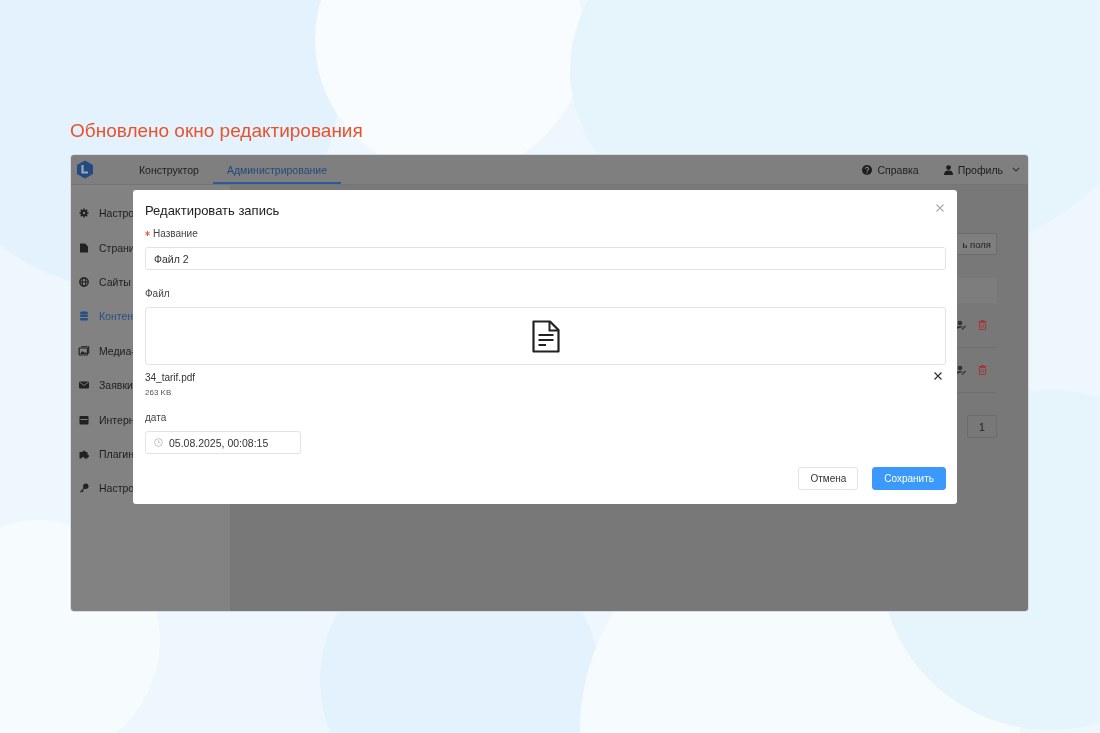  What do you see at coordinates (217, 131) in the screenshot?
I see `slide-title: Обновлено окно редактирования` at bounding box center [217, 131].